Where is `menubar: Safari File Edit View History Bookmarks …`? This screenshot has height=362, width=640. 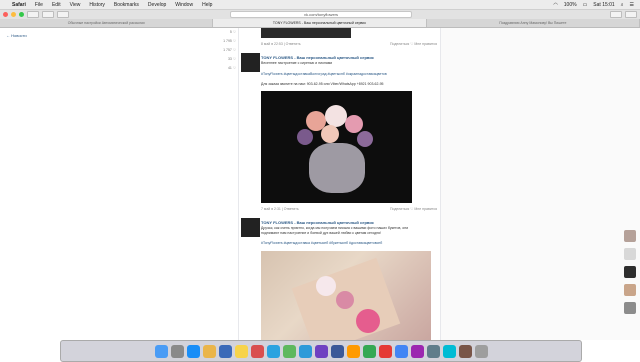
menubar: Safari File Edit View History Bookmarks … is located at coordinates (320, 5).